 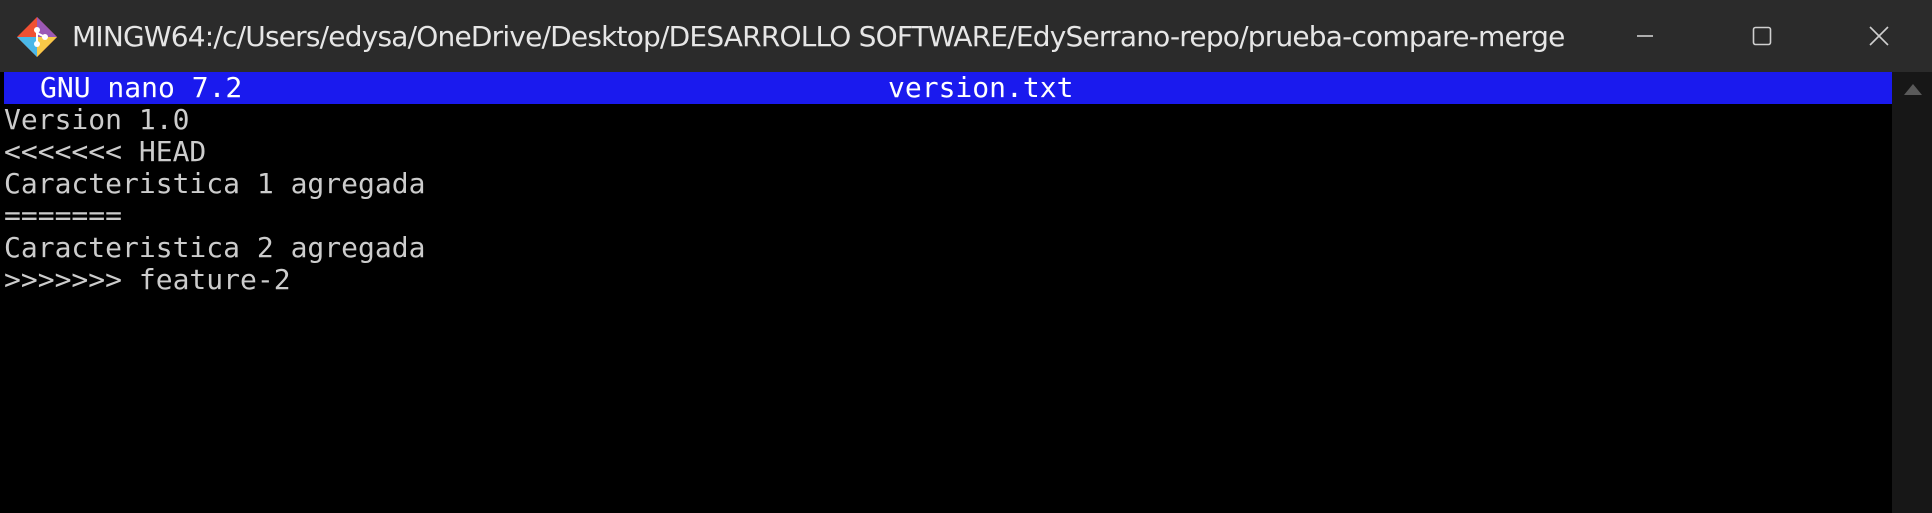 I want to click on file-line: =======, so click(x=63, y=215).